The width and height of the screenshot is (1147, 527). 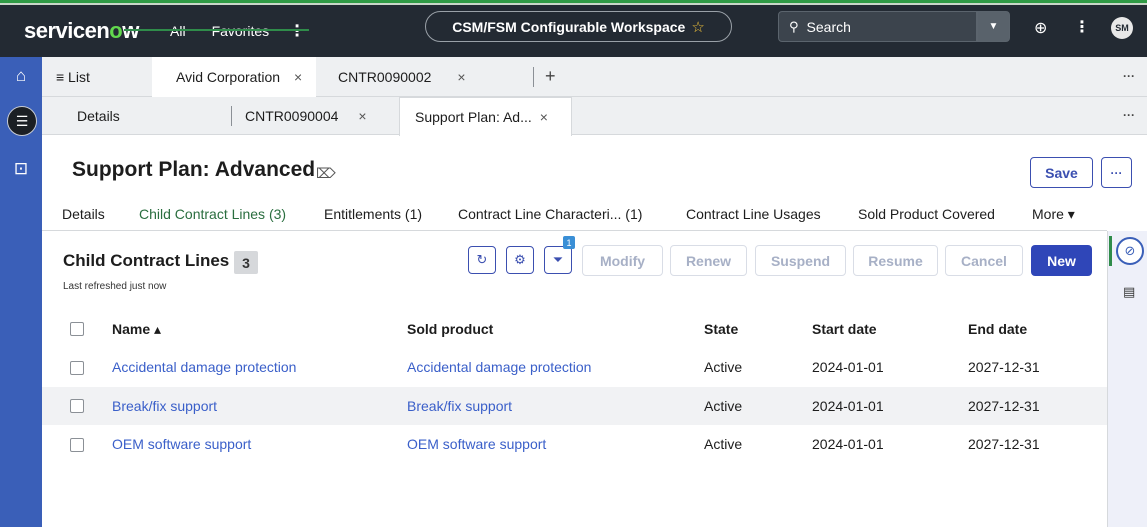 I want to click on servicenow-logo: servicenow, so click(x=97, y=31).